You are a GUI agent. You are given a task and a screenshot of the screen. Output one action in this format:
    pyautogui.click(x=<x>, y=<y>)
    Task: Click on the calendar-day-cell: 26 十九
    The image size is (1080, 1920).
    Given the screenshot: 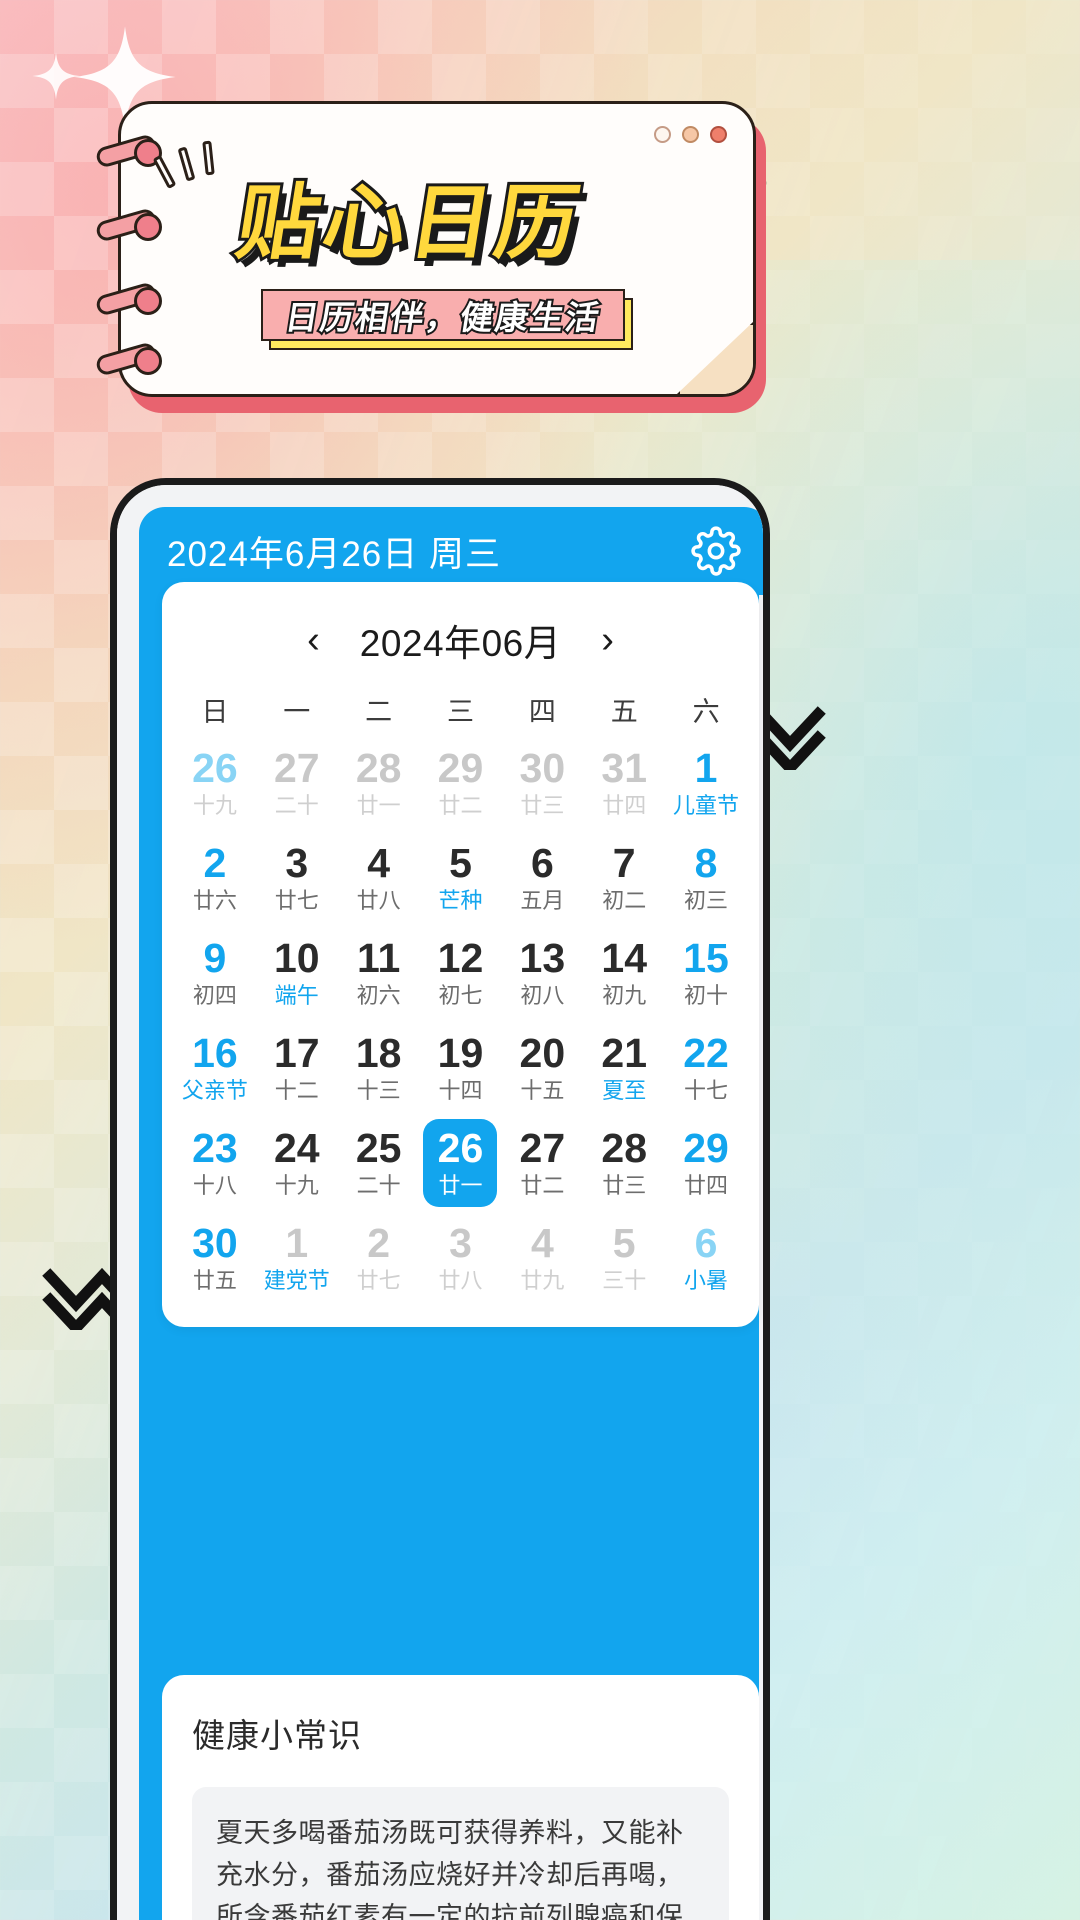 What is the action you would take?
    pyautogui.click(x=215, y=782)
    